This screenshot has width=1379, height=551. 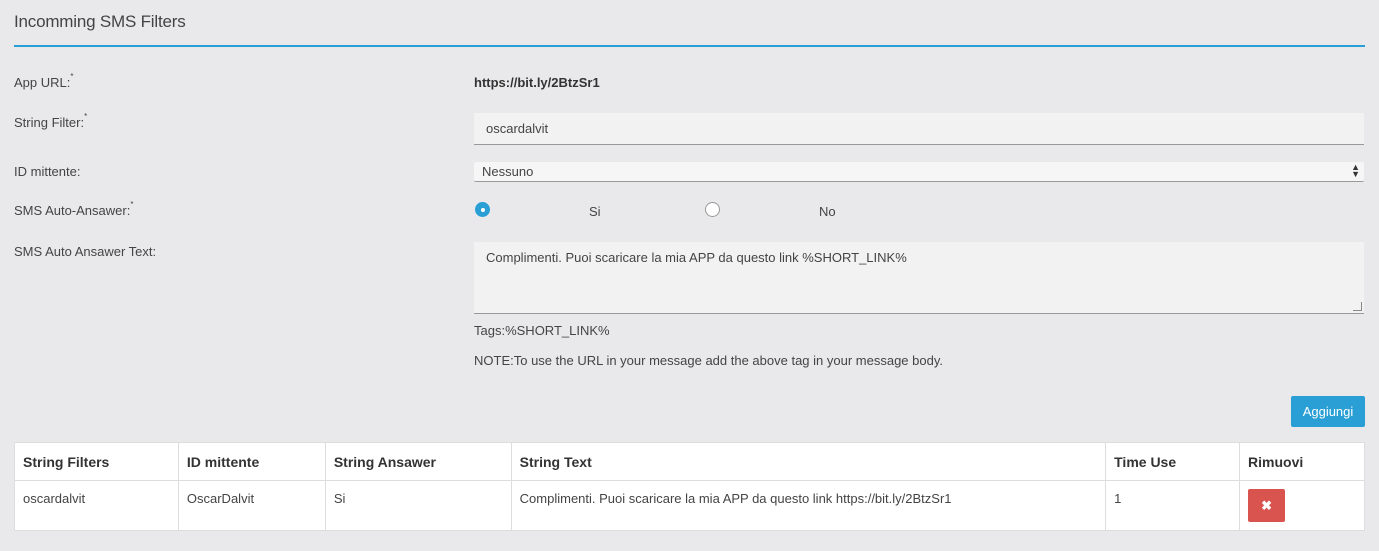 I want to click on sender-id-select: Nessuno ▲ ▼, so click(x=919, y=172).